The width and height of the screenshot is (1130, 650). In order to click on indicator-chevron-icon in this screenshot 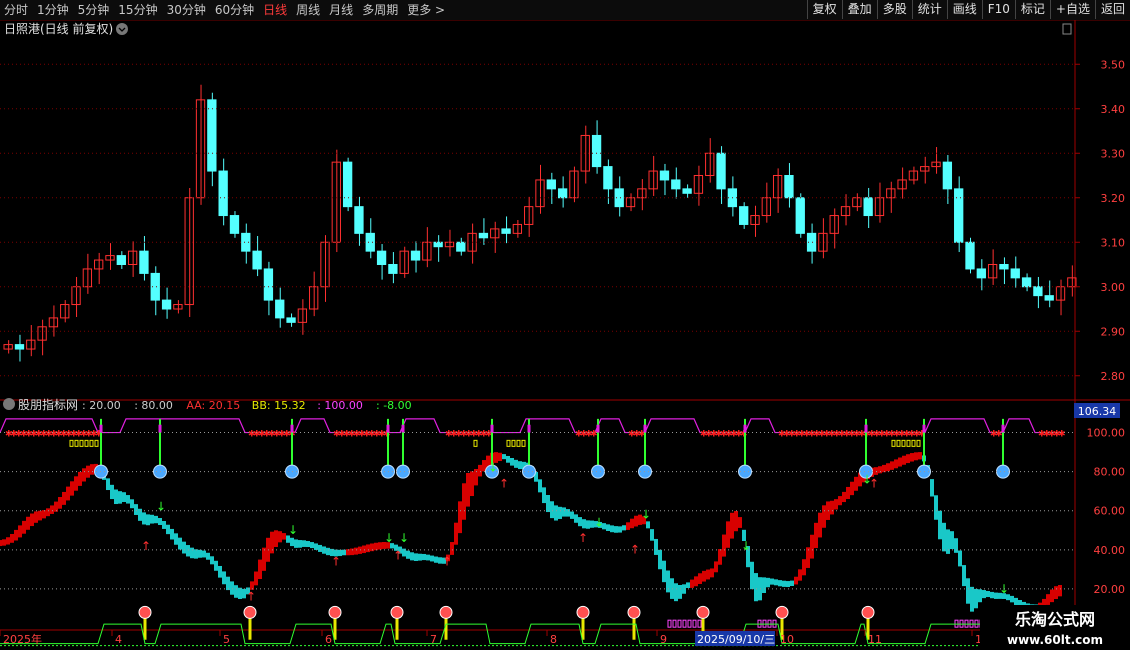, I will do `click(9, 404)`.